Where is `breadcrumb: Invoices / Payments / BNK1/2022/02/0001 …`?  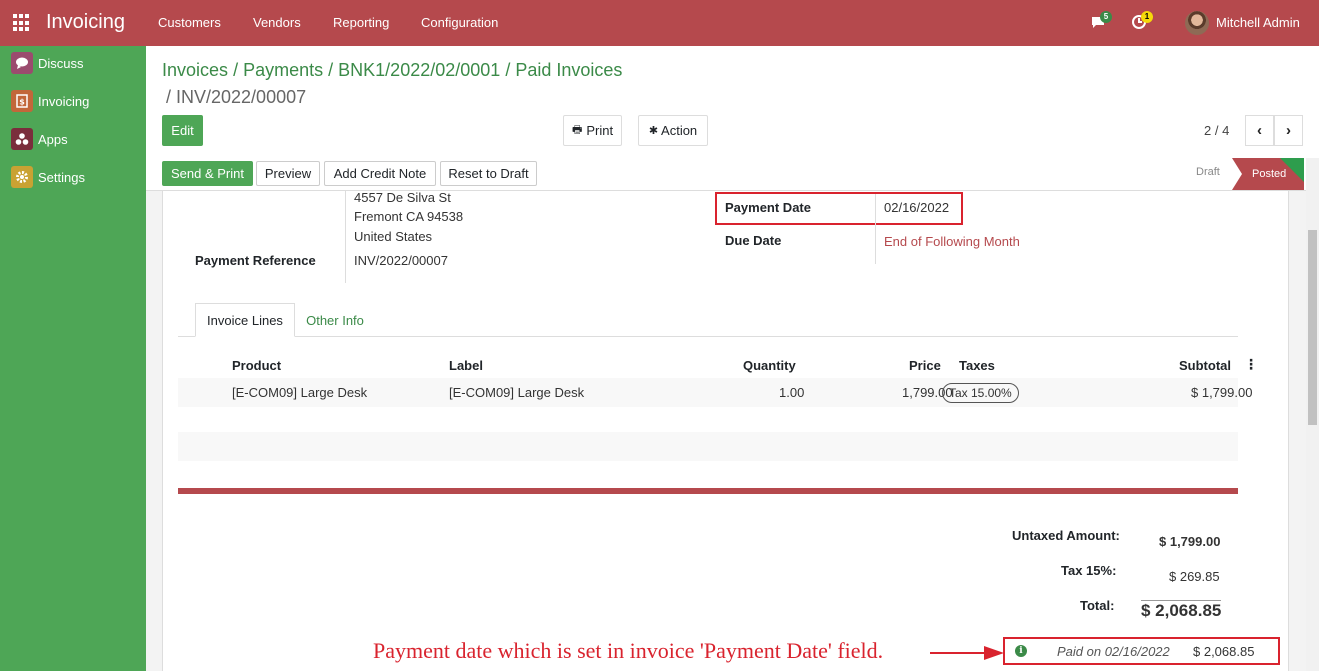 breadcrumb: Invoices / Payments / BNK1/2022/02/0001 … is located at coordinates (392, 70).